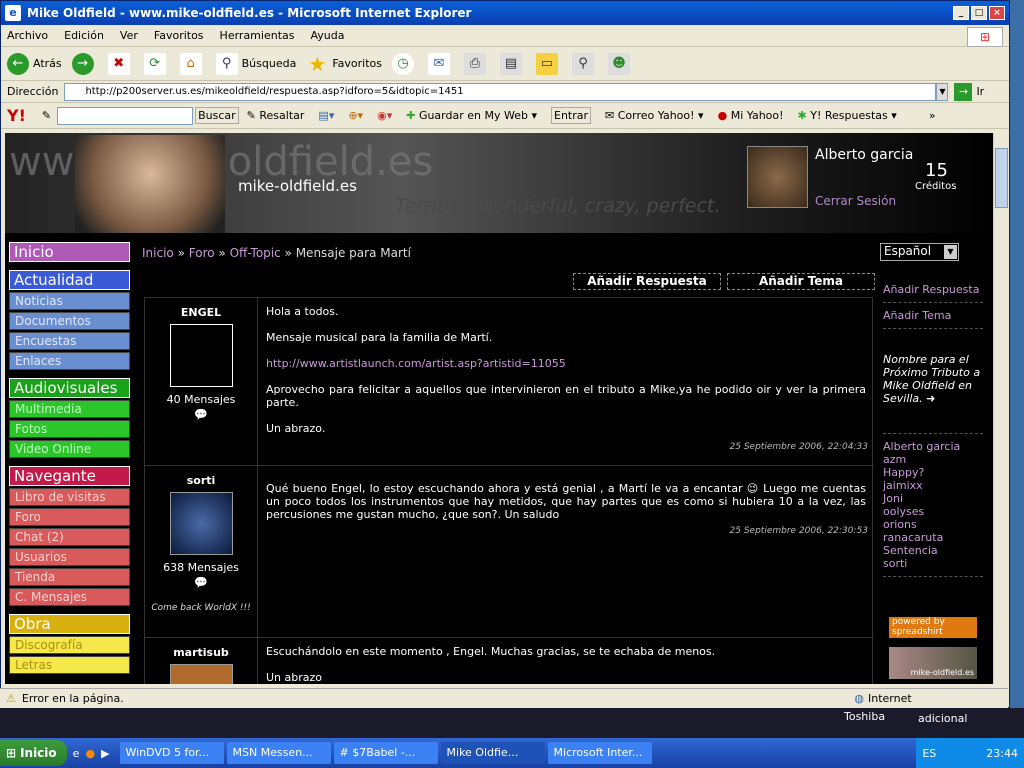 The width and height of the screenshot is (1024, 768). Describe the element at coordinates (69, 301) in the screenshot. I see `nav-noticias: Noticias` at that location.